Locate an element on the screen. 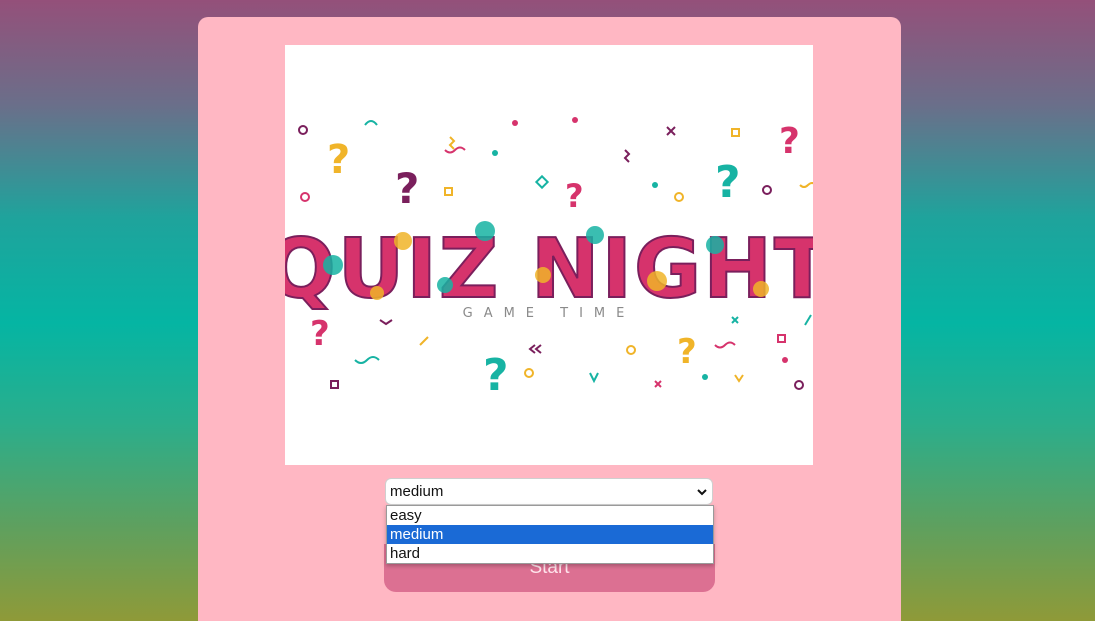 This screenshot has width=1095, height=621. quiz-night-title: QUIZ NIGHT is located at coordinates (549, 269).